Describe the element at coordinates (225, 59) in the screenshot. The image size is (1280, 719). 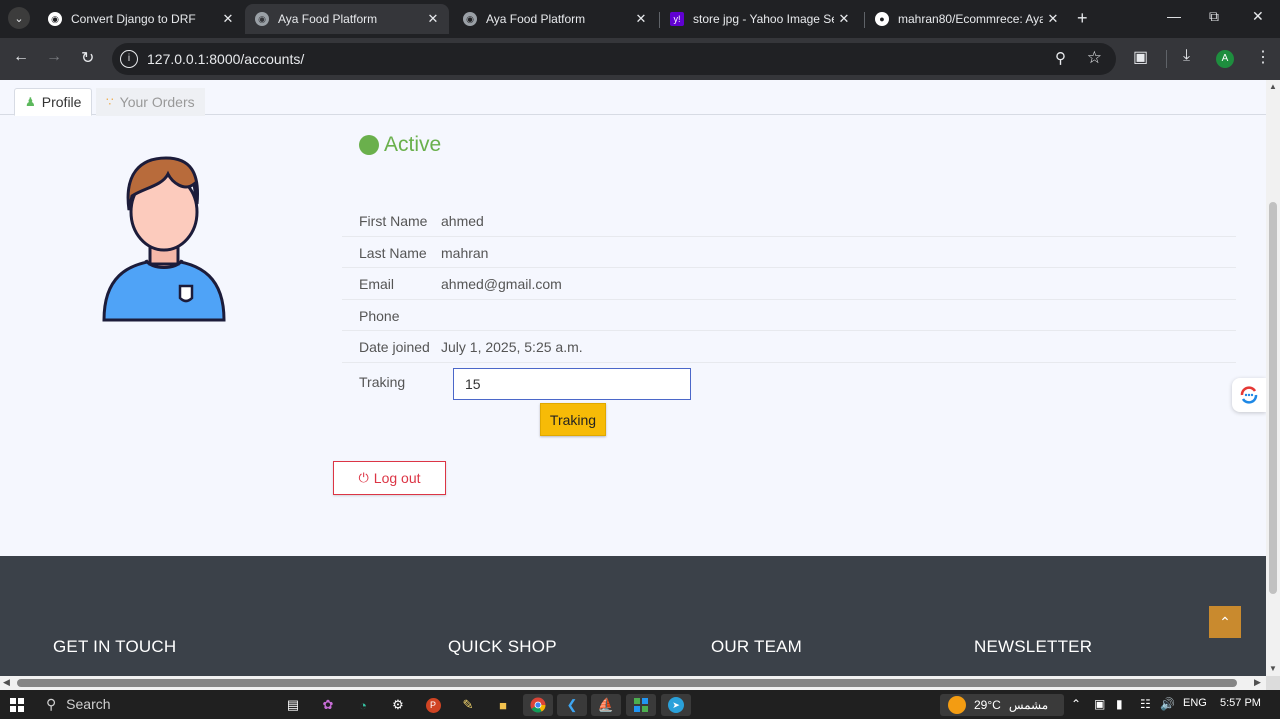
I see `url-text: 127.0.0.1:8000/accounts/` at that location.